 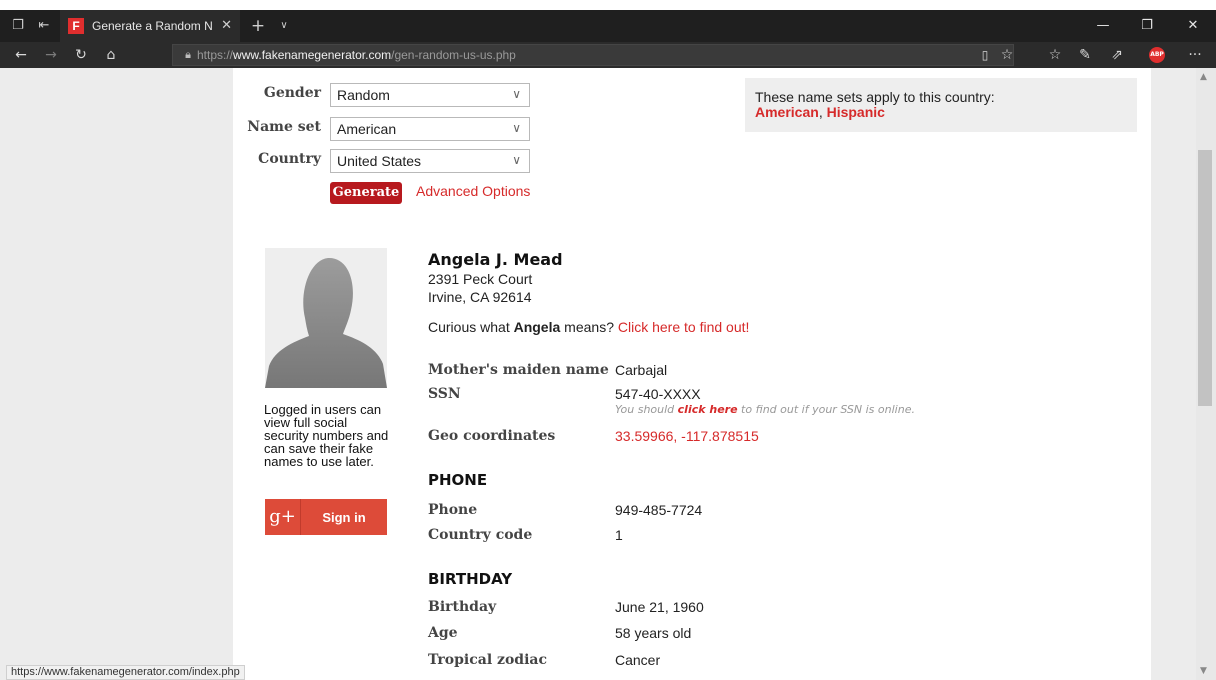 What do you see at coordinates (284, 127) in the screenshot?
I see `nameset-label: Name set` at bounding box center [284, 127].